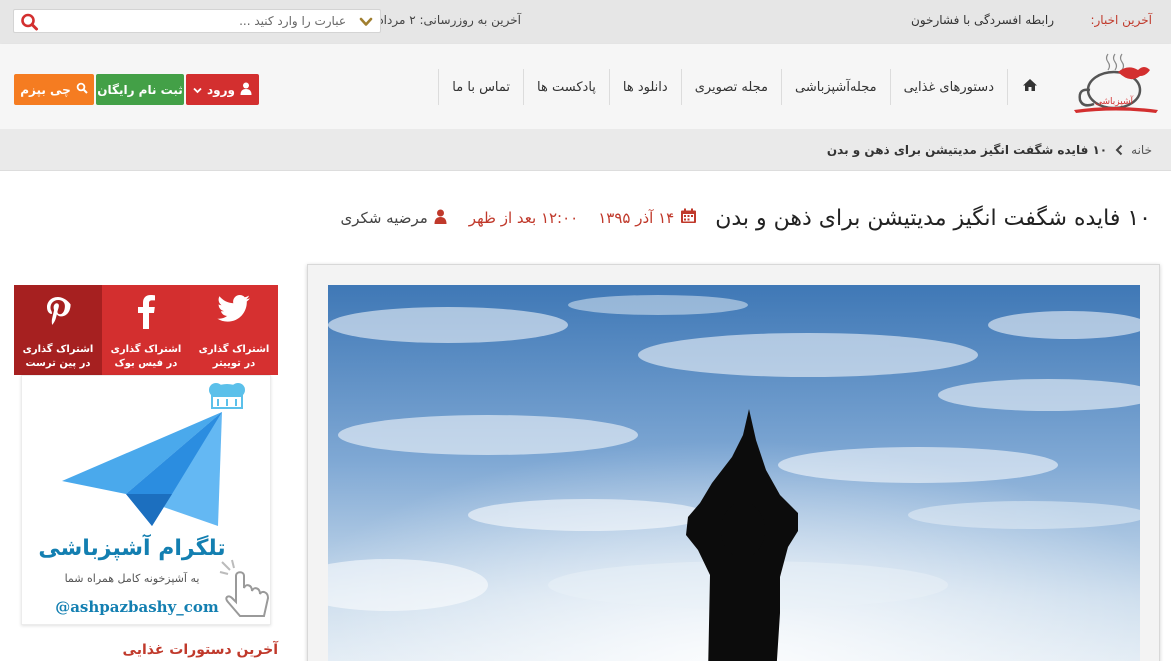 The image size is (1171, 661). I want to click on breadcrumb-home: خانه, so click(1141, 150).